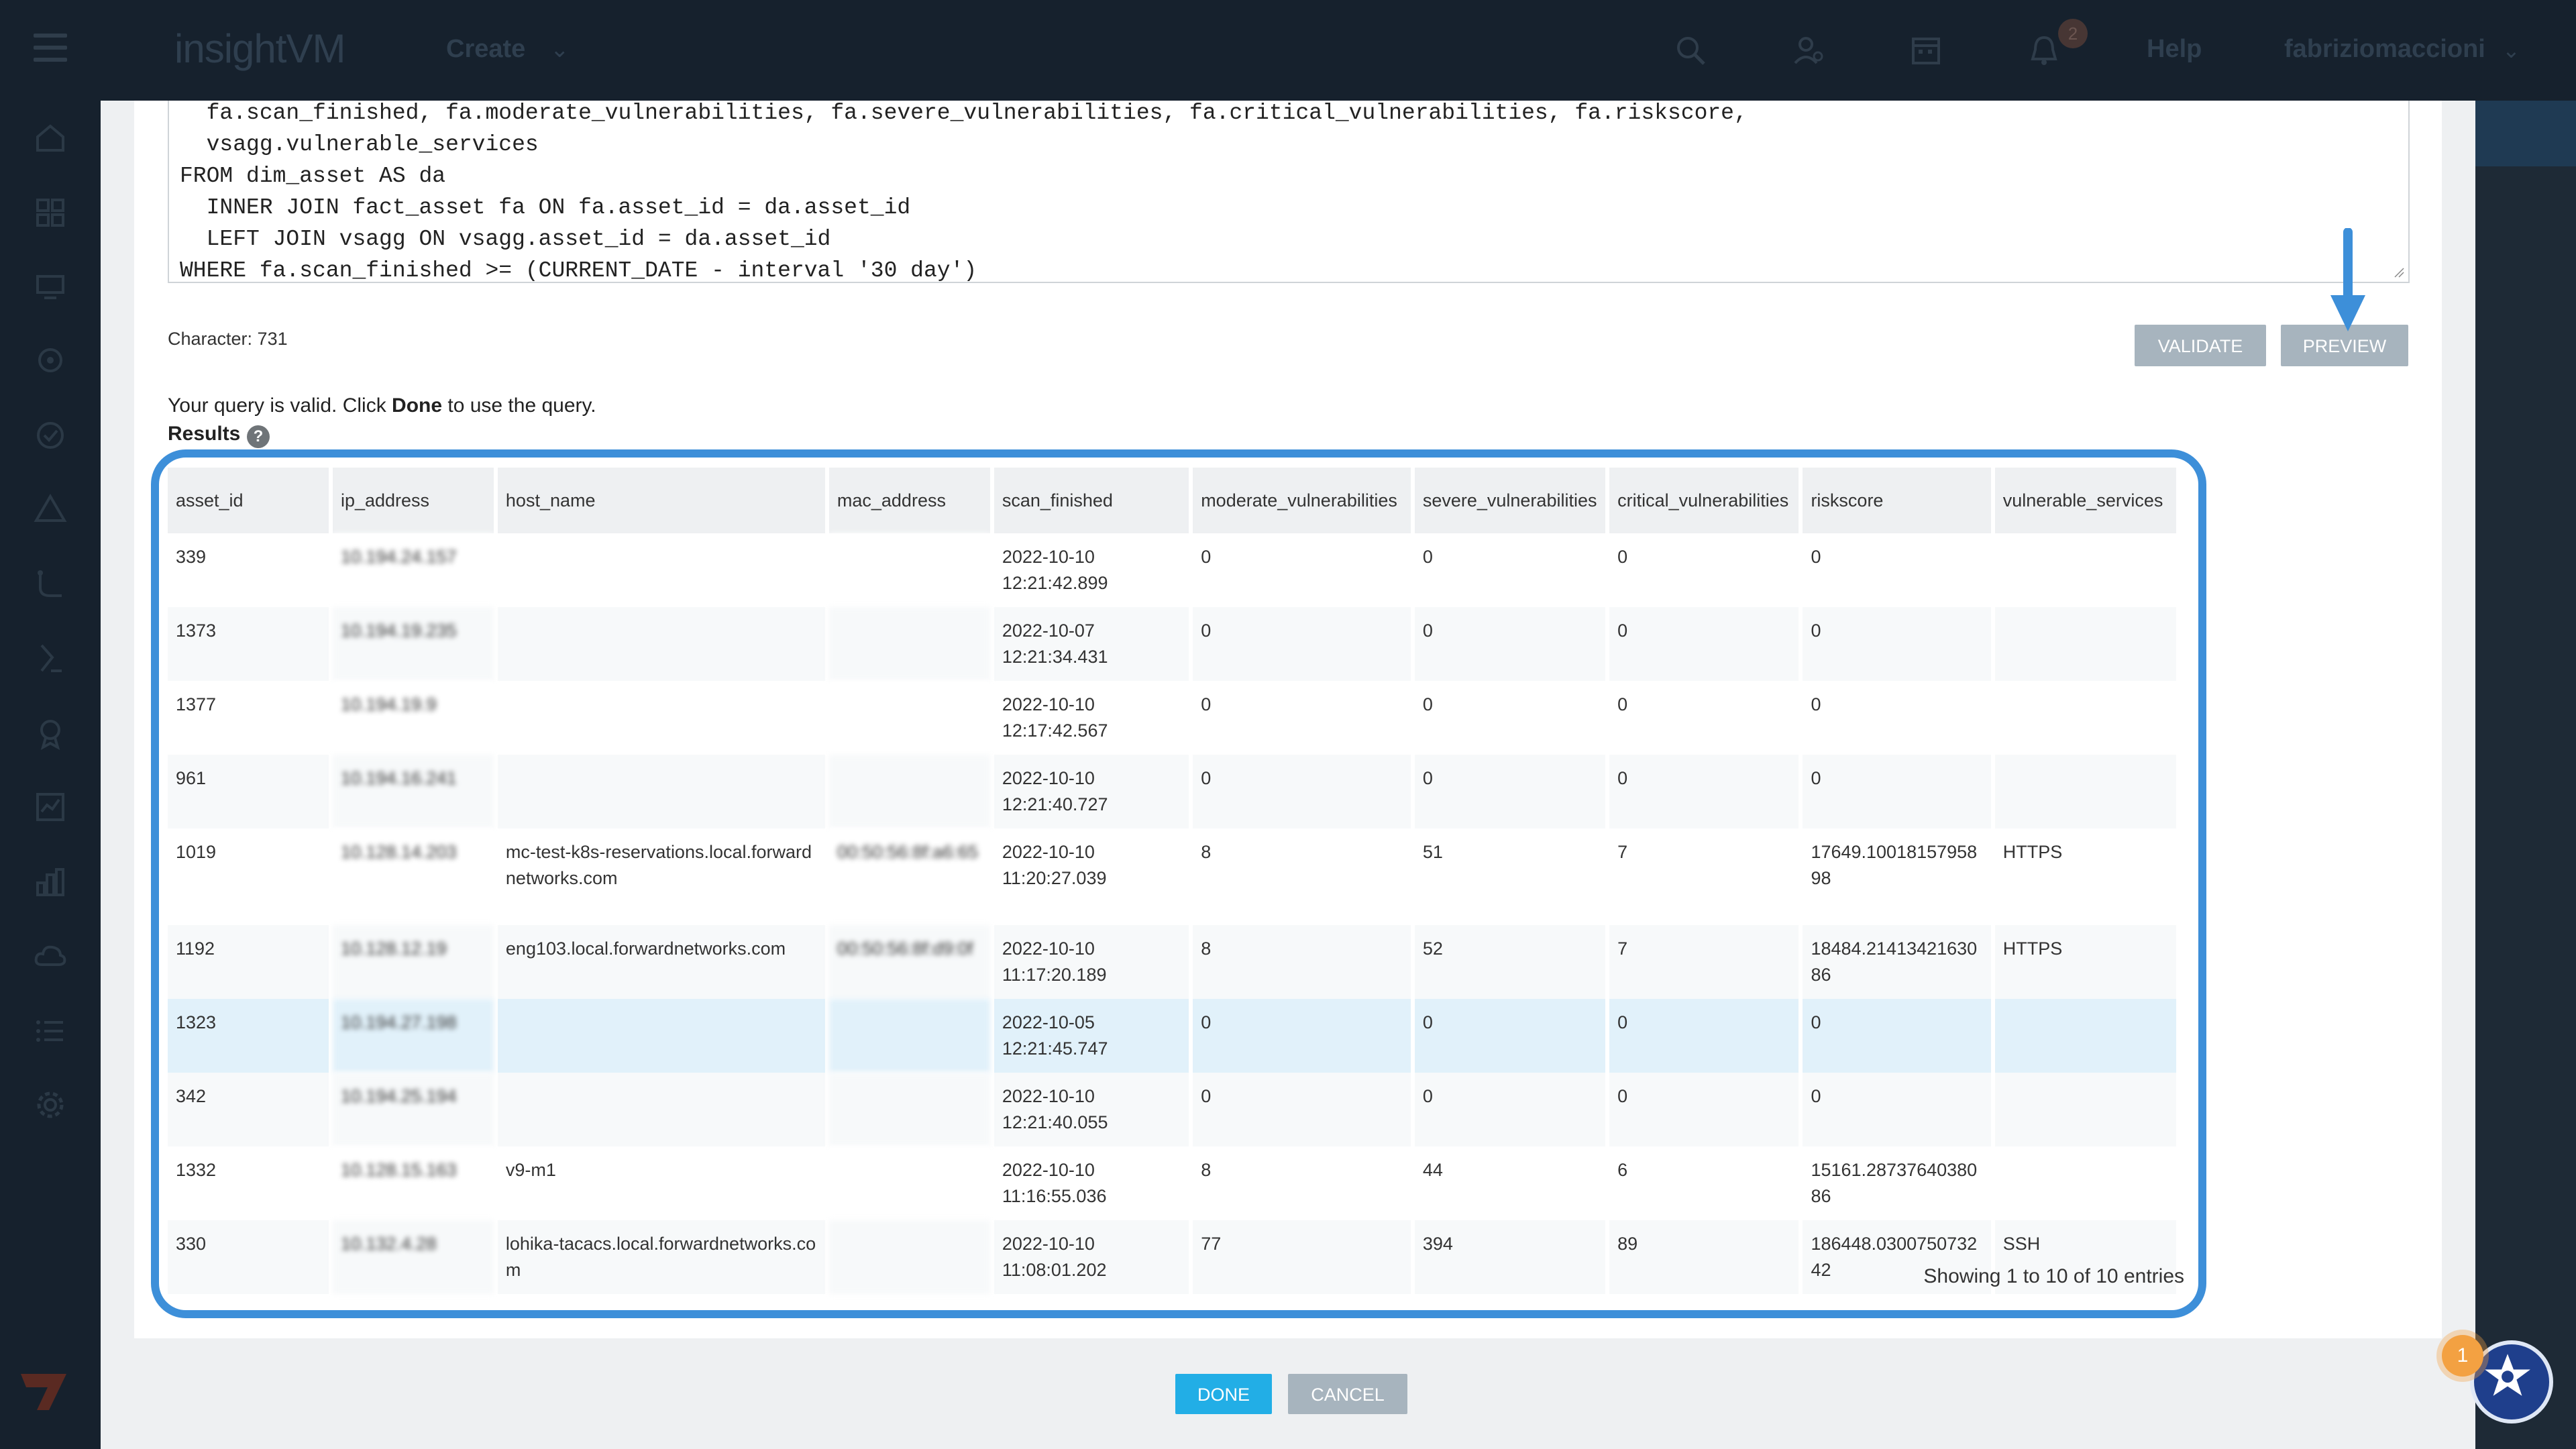 The height and width of the screenshot is (1449, 2576). I want to click on cell-scan-finished: 2022-10-10 11:08:01.202, so click(1091, 1257).